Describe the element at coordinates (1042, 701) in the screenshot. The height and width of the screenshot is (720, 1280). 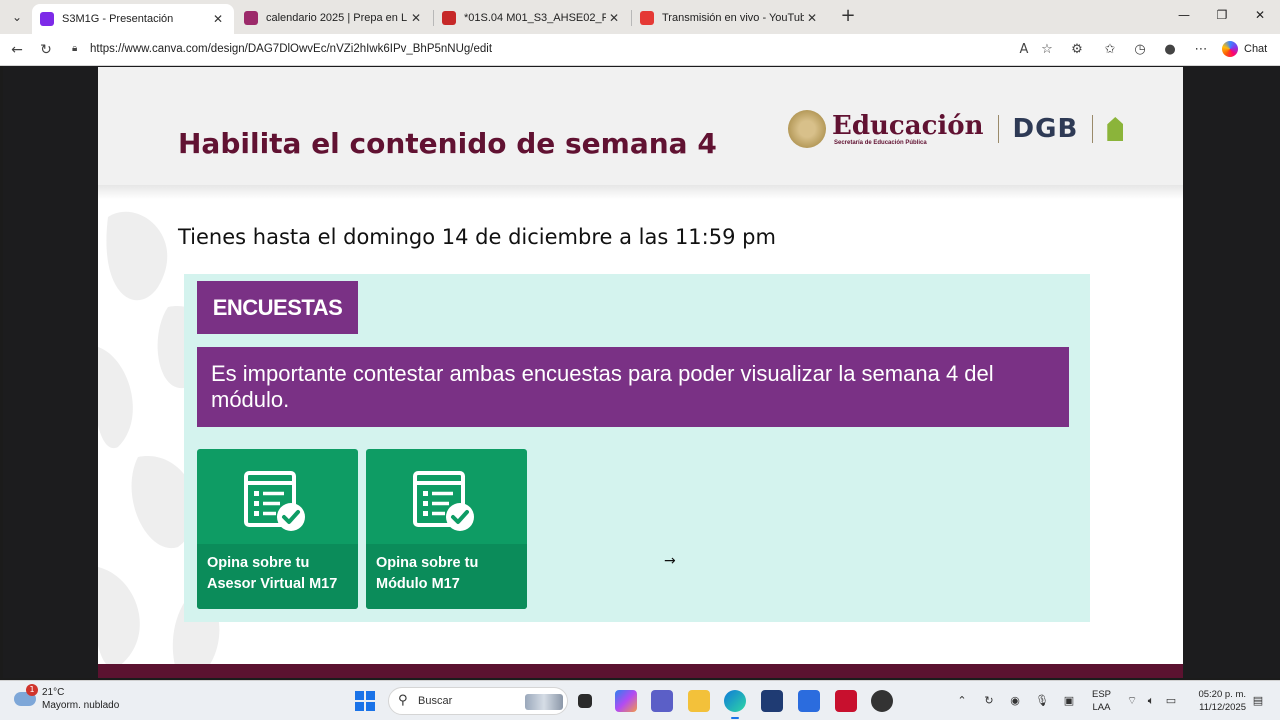
I see `microphone-icon: 🎙︎` at that location.